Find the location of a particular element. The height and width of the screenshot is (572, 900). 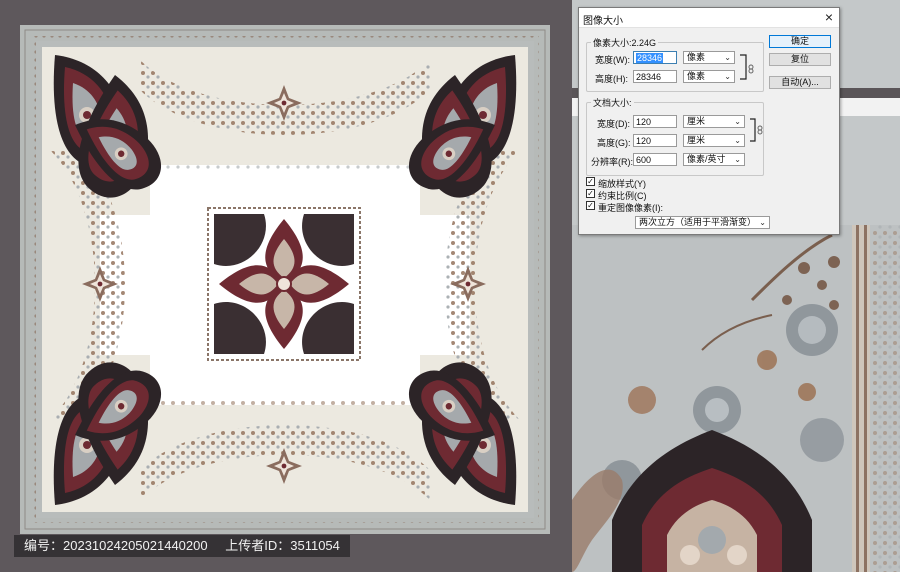

ok-button: 确定 is located at coordinates (800, 41).